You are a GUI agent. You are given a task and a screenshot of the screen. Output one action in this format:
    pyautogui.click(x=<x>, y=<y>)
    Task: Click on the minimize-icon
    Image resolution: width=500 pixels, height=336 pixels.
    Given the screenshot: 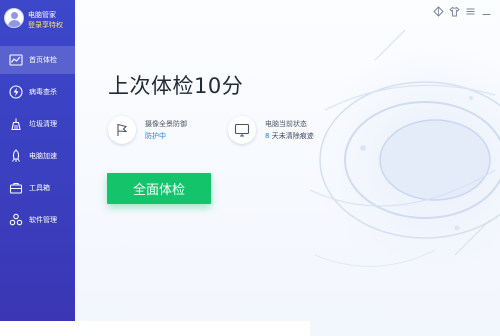 What is the action you would take?
    pyautogui.click(x=486, y=11)
    